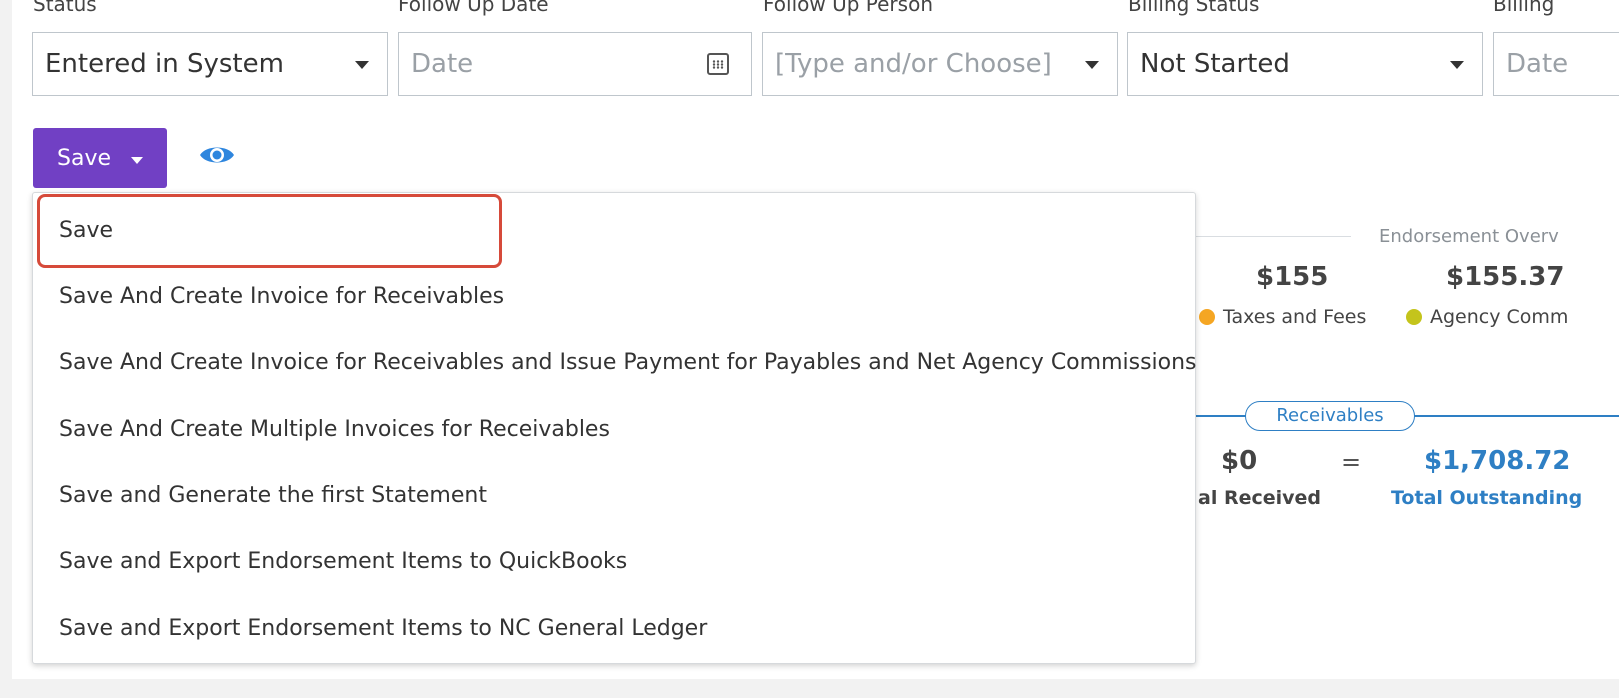 Image resolution: width=1619 pixels, height=698 pixels. Describe the element at coordinates (1469, 236) in the screenshot. I see `endorsement-overview-title: Endorsement Overv` at that location.